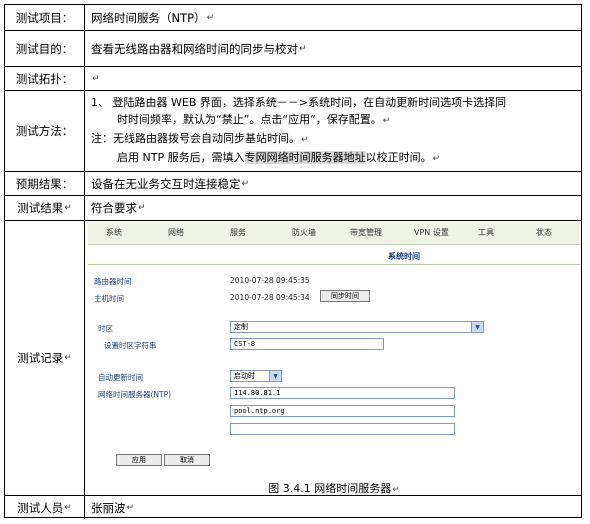 The image size is (590, 524). I want to click on row-test-result: 测试结果 ↵ 符合要求 ↵, so click(293, 208).